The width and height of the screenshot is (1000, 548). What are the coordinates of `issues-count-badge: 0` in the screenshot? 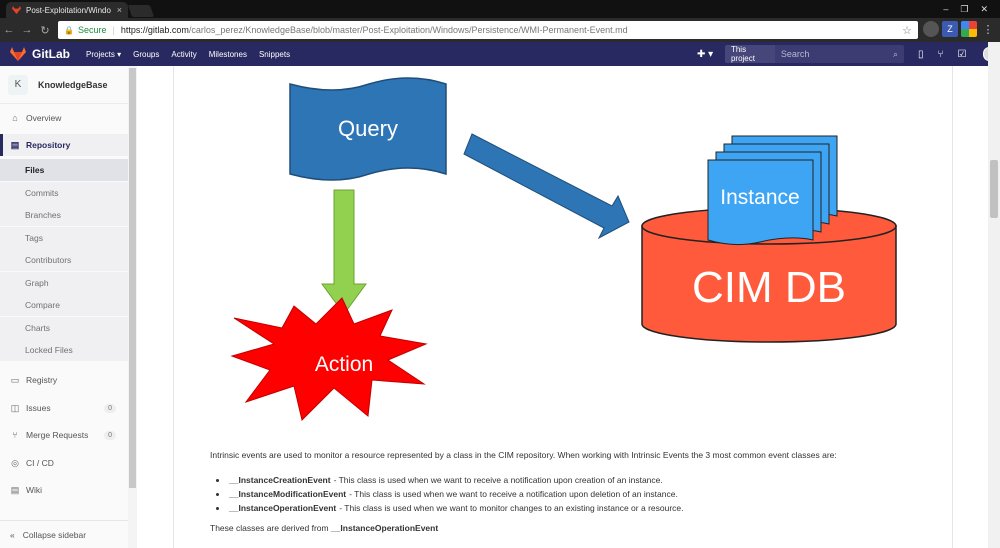 It's located at (110, 408).